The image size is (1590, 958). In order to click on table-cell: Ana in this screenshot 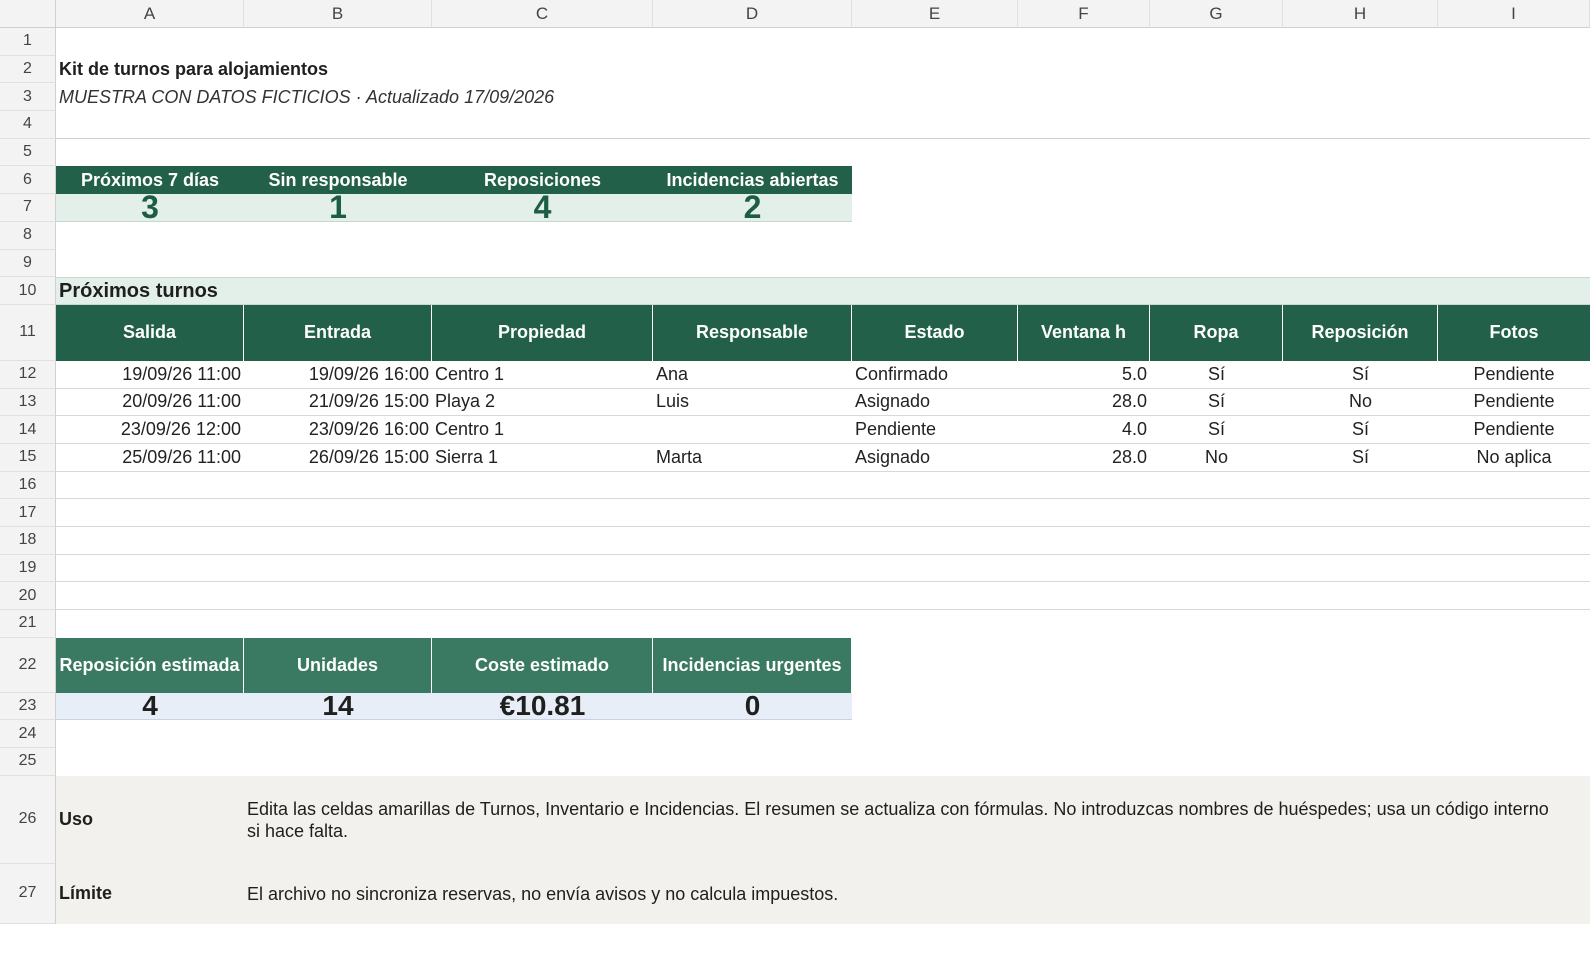, I will do `click(752, 375)`.